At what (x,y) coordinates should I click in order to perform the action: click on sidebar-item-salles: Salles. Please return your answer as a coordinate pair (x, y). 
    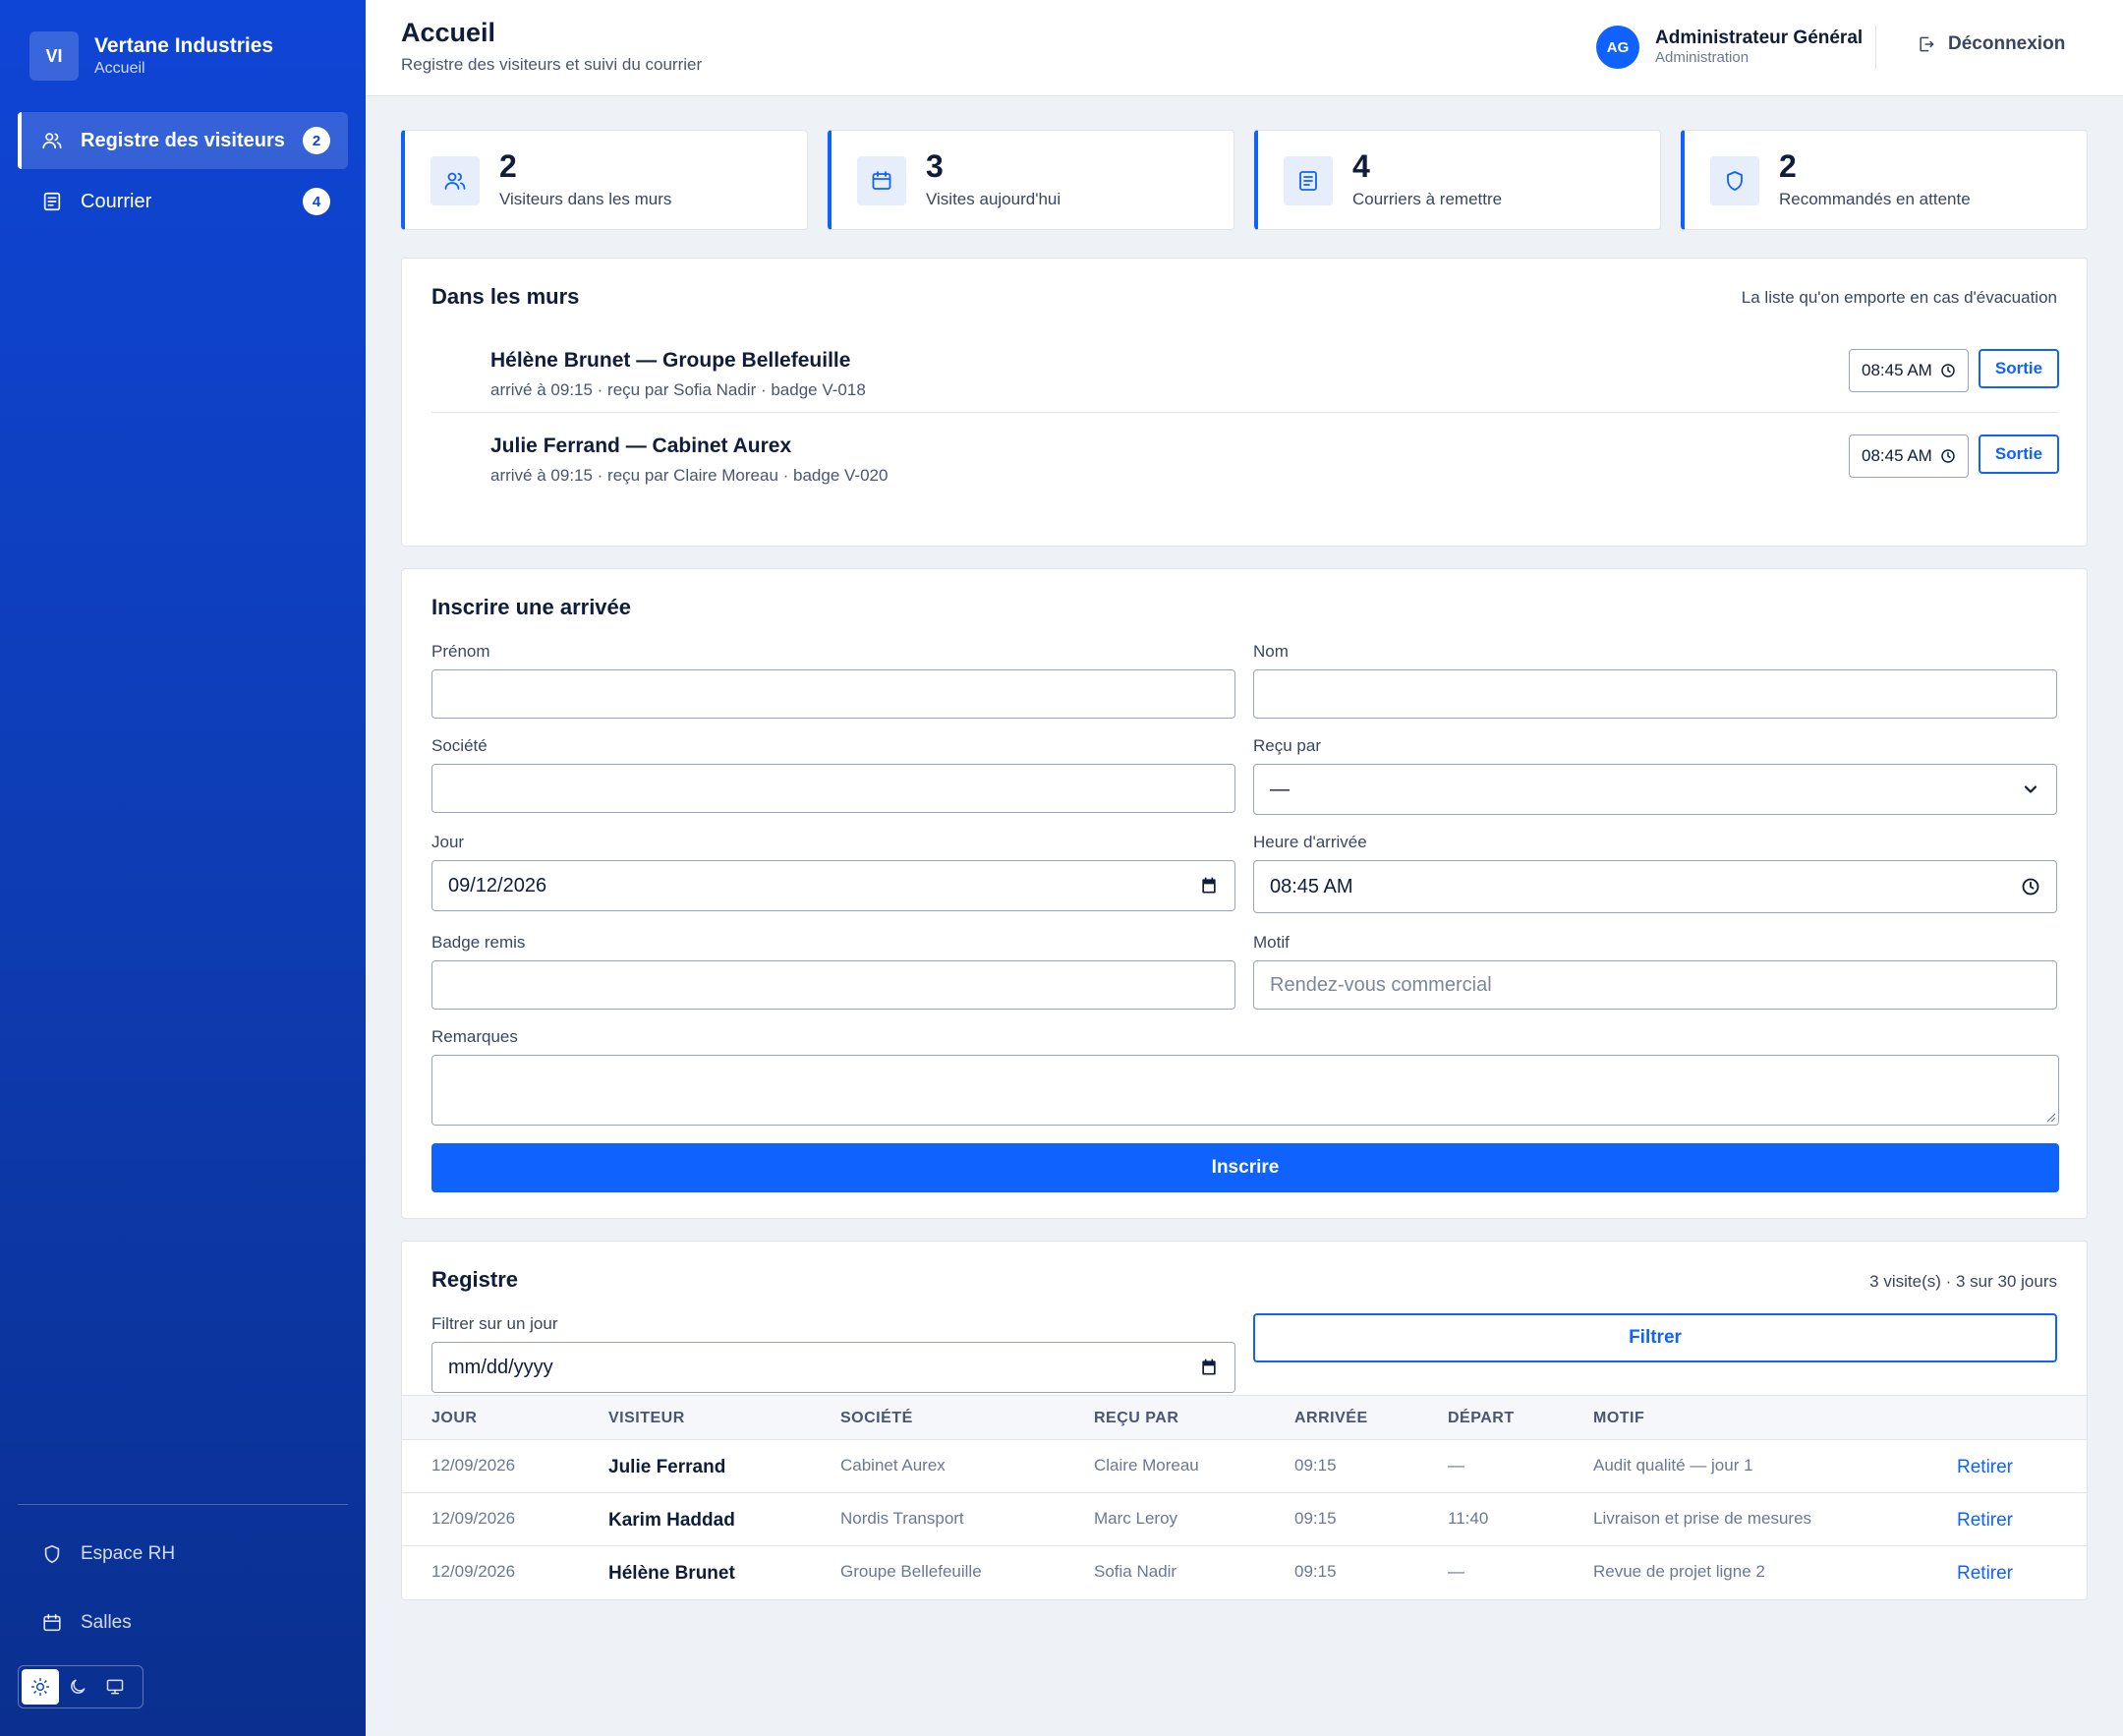
    Looking at the image, I should click on (183, 1623).